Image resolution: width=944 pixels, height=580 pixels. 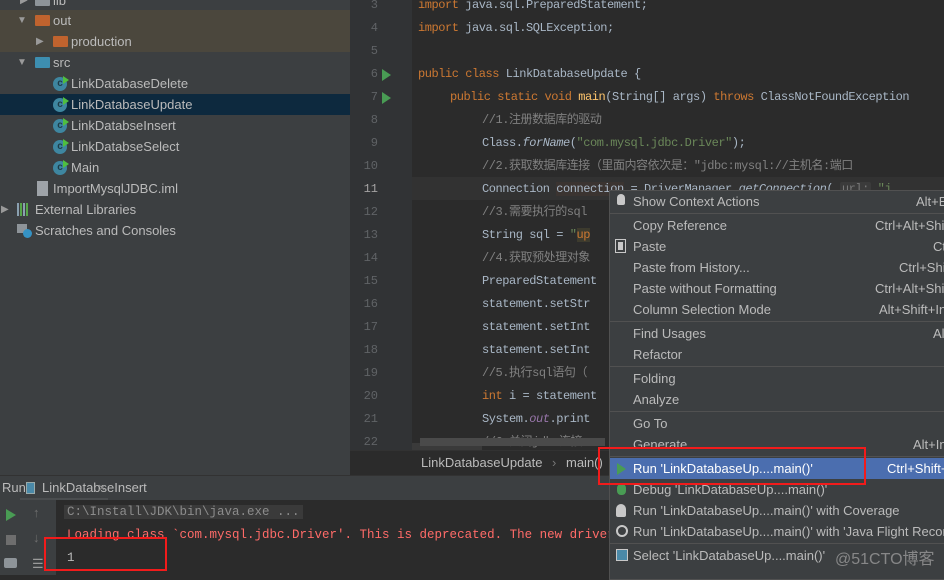 I want to click on code-token: forName, so click(x=546, y=143).